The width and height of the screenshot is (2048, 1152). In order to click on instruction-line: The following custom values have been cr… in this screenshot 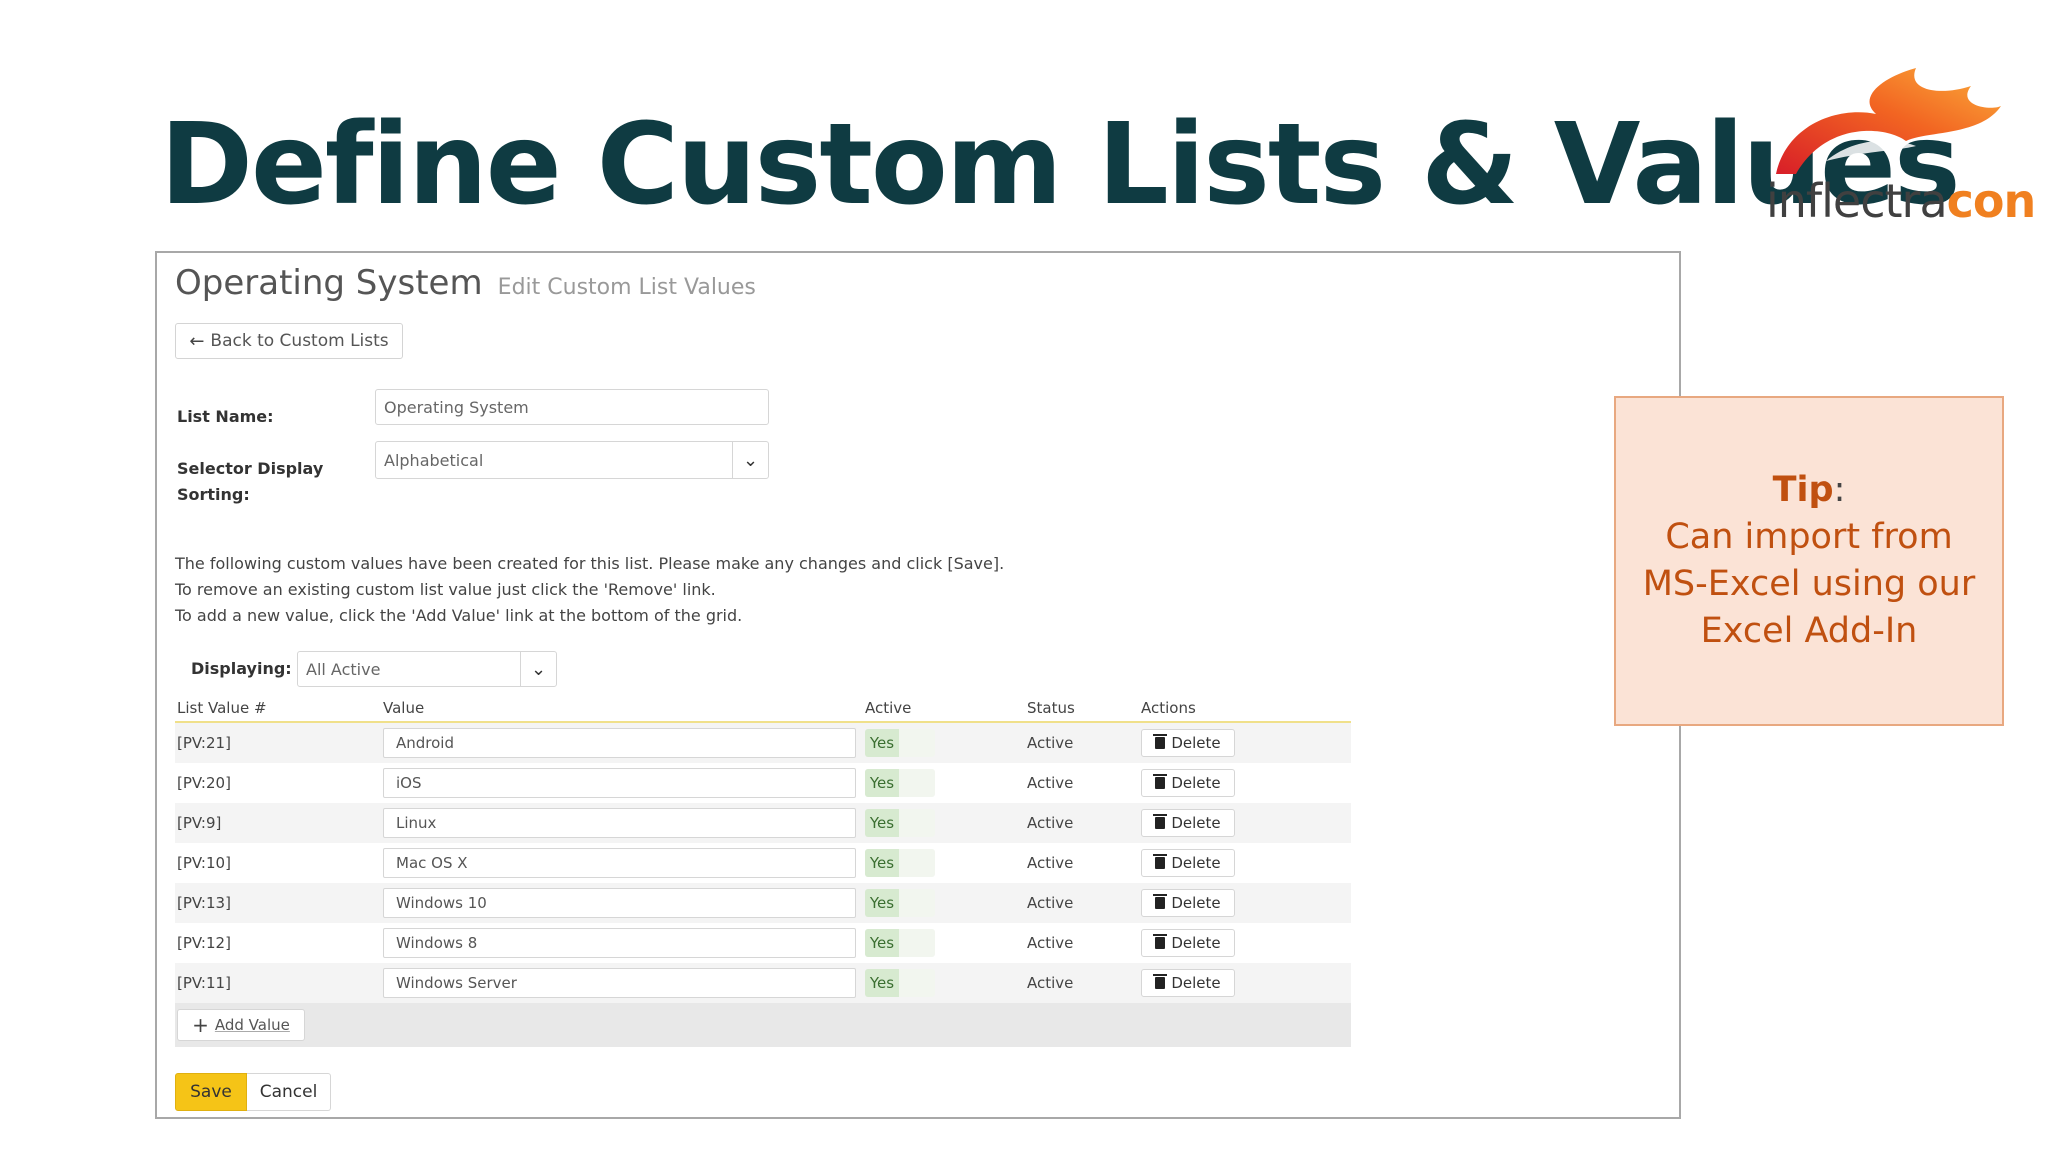, I will do `click(590, 563)`.